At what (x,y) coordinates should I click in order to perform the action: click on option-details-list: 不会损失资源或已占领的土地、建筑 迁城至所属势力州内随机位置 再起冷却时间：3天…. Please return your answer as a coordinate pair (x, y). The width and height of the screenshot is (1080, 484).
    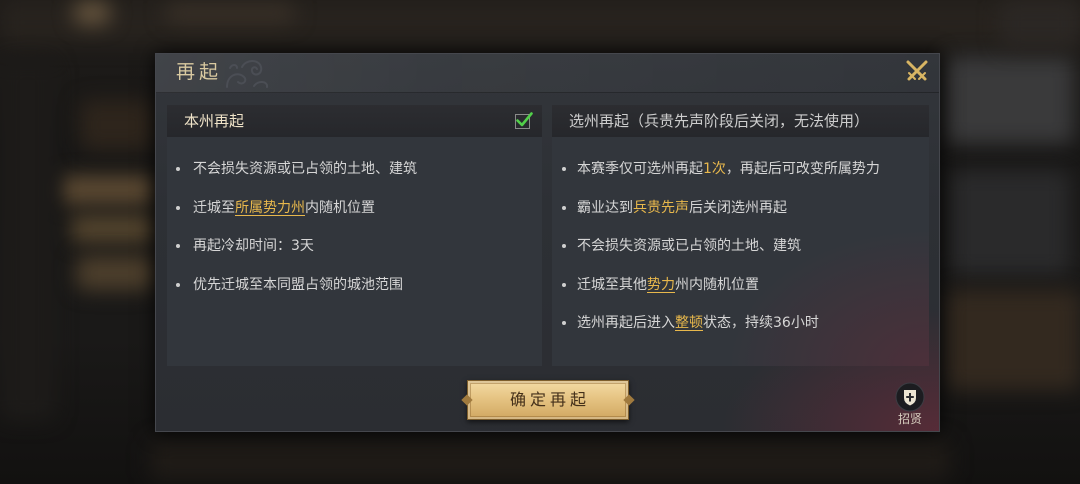
    Looking at the image, I should click on (354, 220).